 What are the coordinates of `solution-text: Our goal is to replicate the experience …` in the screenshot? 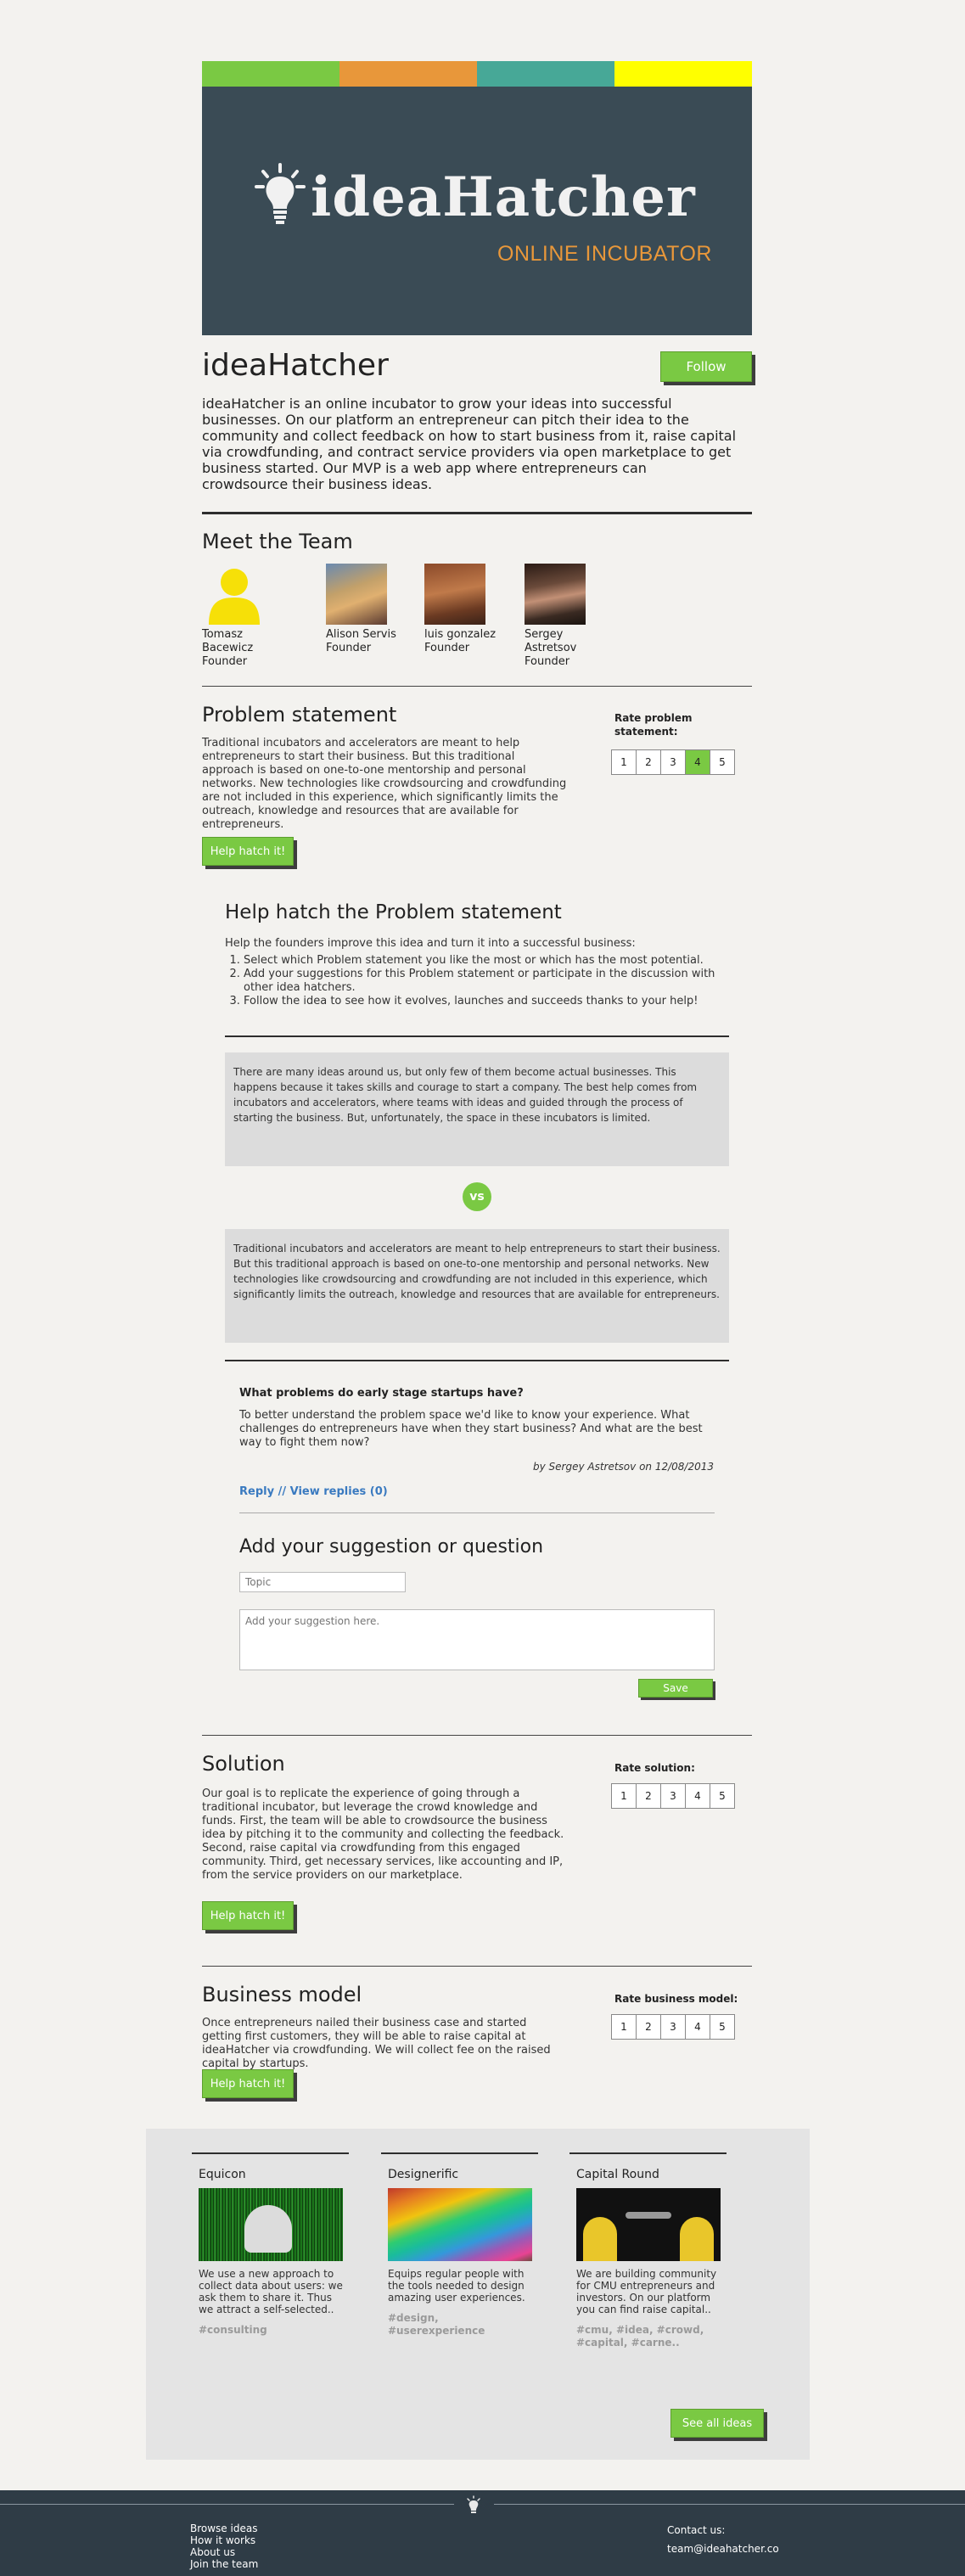 It's located at (383, 1834).